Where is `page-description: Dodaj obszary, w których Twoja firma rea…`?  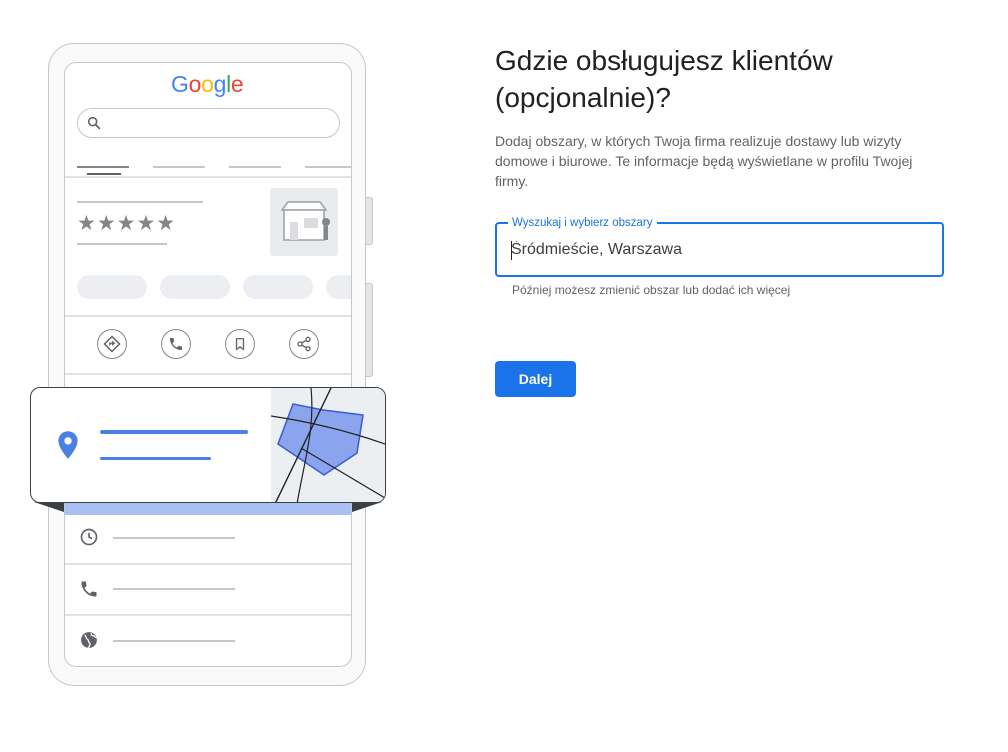 page-description: Dodaj obszary, w których Twoja firma rea… is located at coordinates (704, 161).